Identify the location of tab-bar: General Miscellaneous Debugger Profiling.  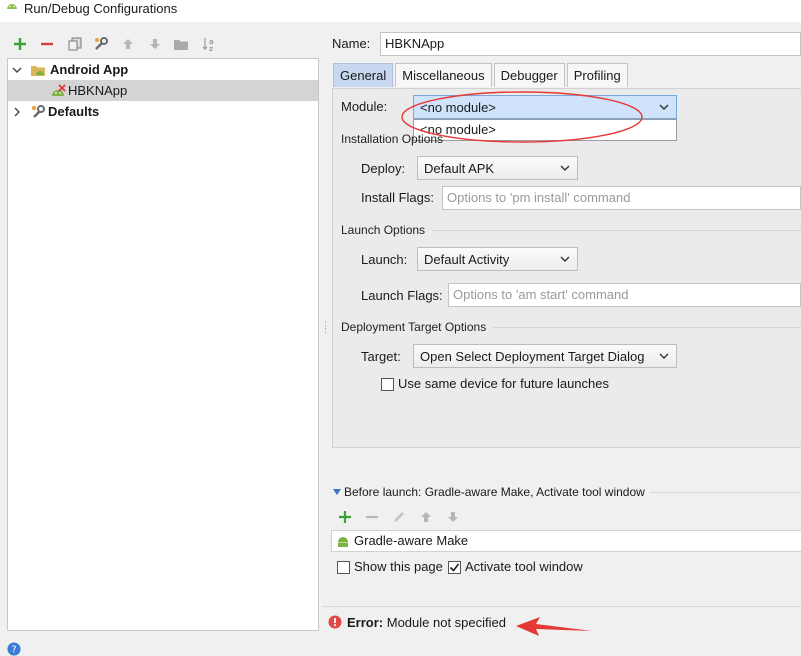
(481, 75).